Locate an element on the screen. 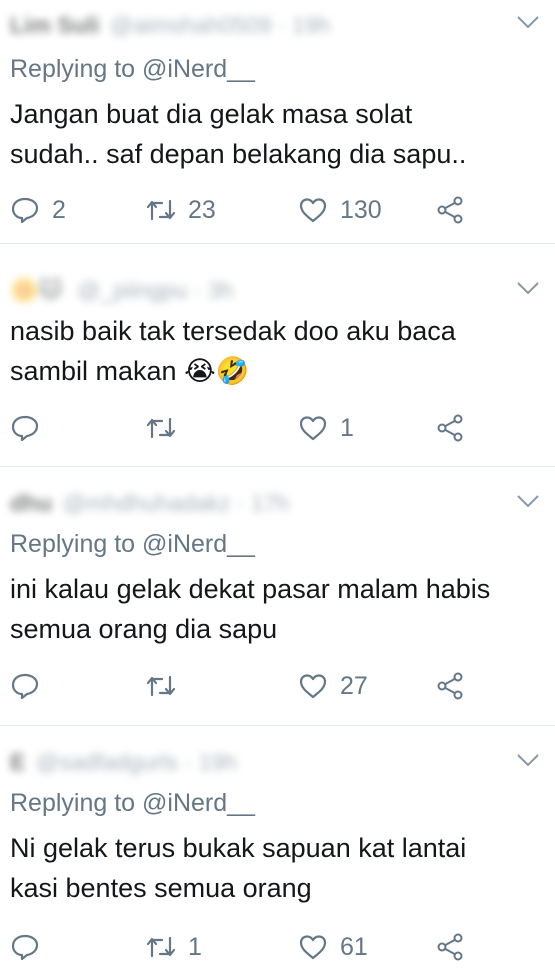  retweet-count: 23 is located at coordinates (202, 209).